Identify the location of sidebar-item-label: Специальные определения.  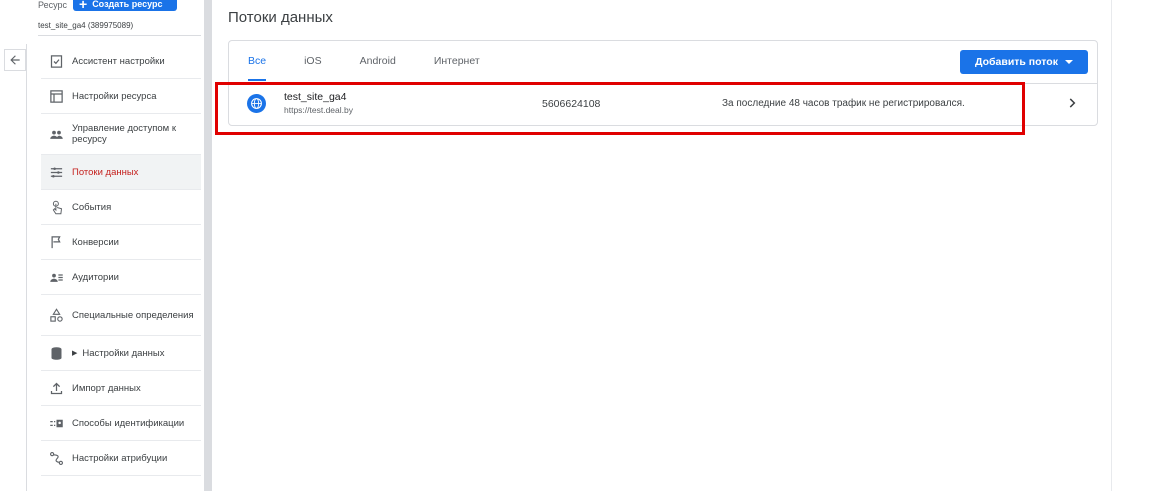
(133, 315).